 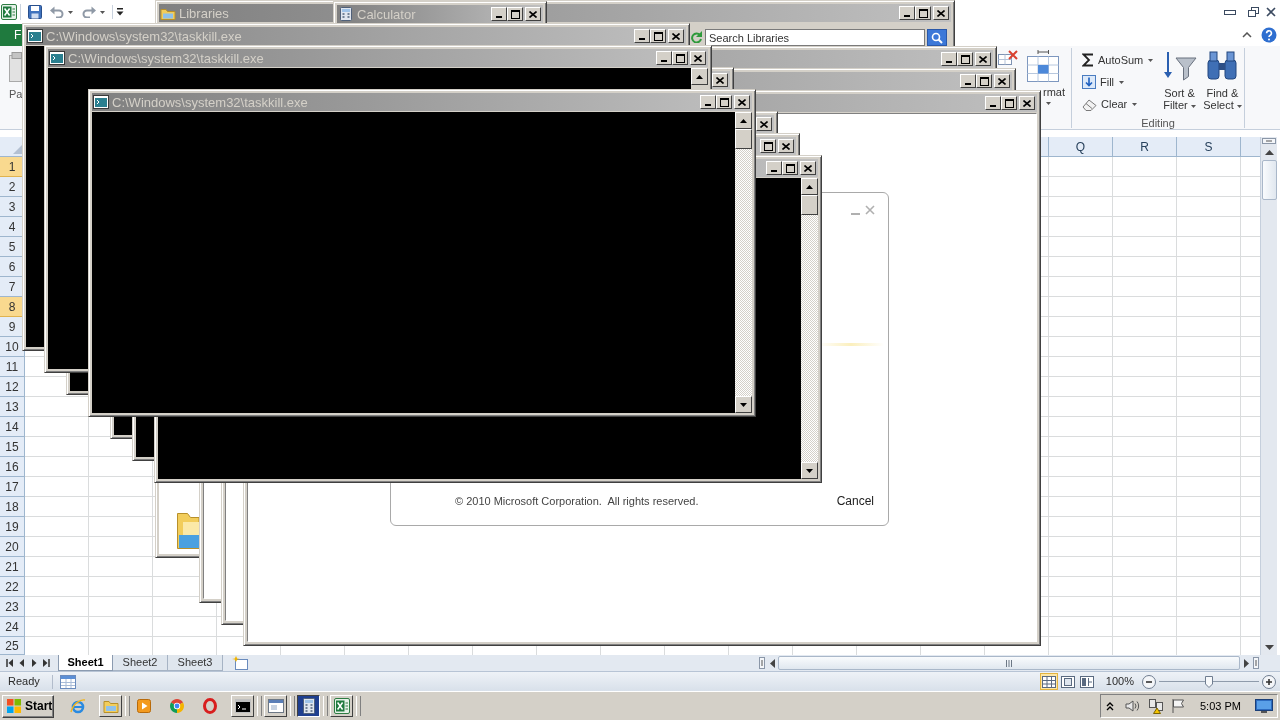 What do you see at coordinates (1132, 706) in the screenshot?
I see `speaker-icon` at bounding box center [1132, 706].